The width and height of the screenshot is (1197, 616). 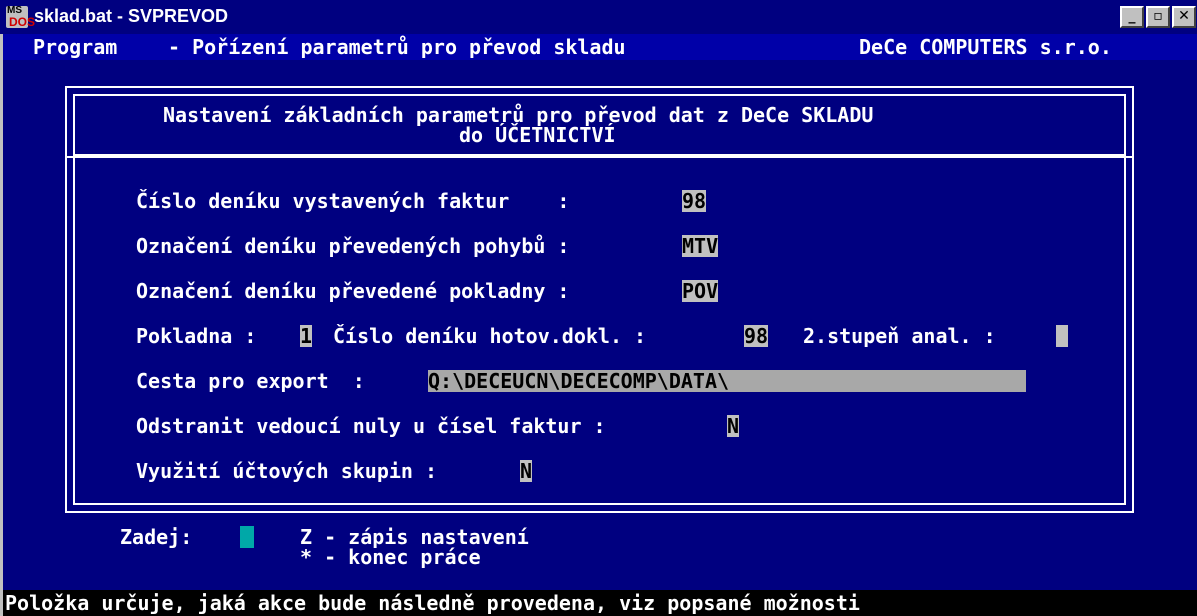 What do you see at coordinates (1184, 17) in the screenshot?
I see `close-button: ✕` at bounding box center [1184, 17].